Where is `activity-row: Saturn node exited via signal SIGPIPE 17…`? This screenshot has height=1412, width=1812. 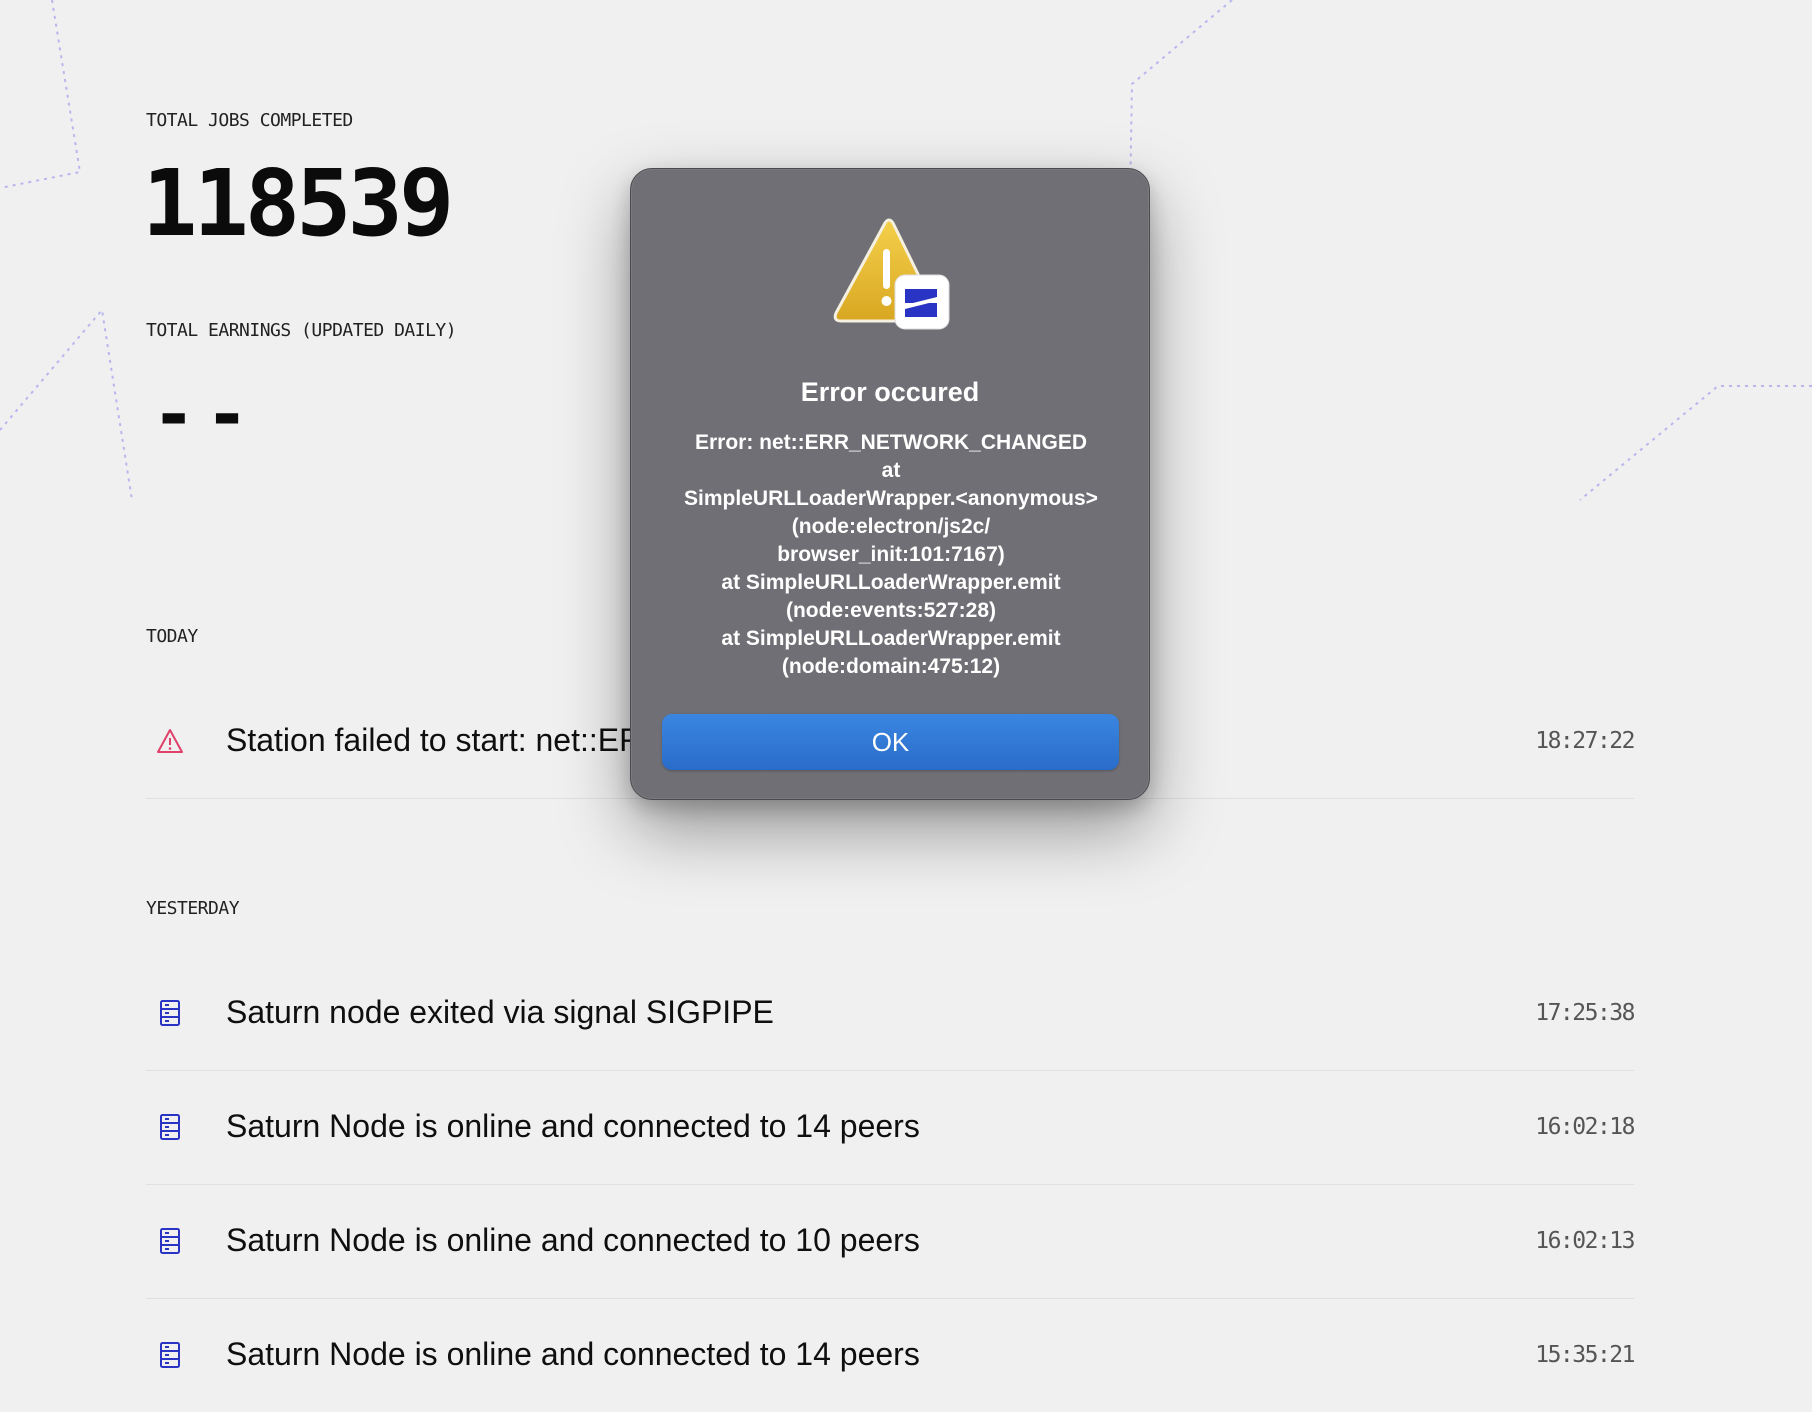 activity-row: Saturn node exited via signal SIGPIPE 17… is located at coordinates (890, 1013).